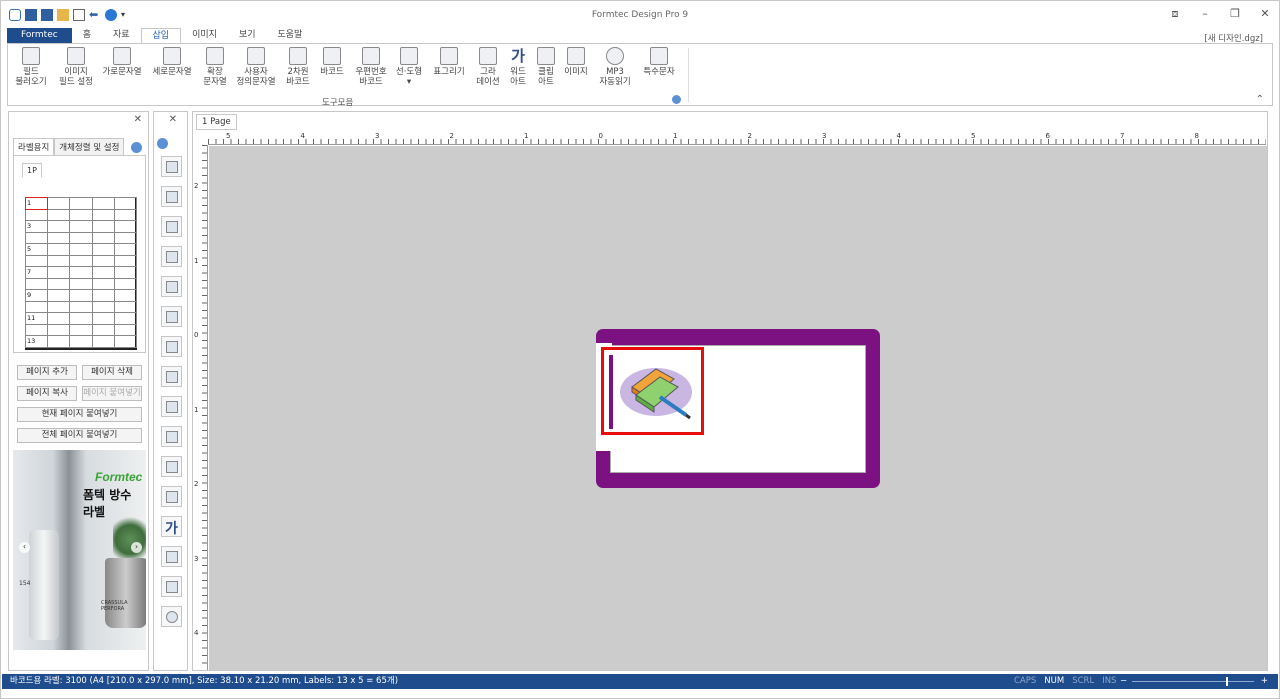 The image size is (1280, 699). Describe the element at coordinates (256, 67) in the screenshot. I see `custom-text-button: 사용자 정의문자열` at that location.